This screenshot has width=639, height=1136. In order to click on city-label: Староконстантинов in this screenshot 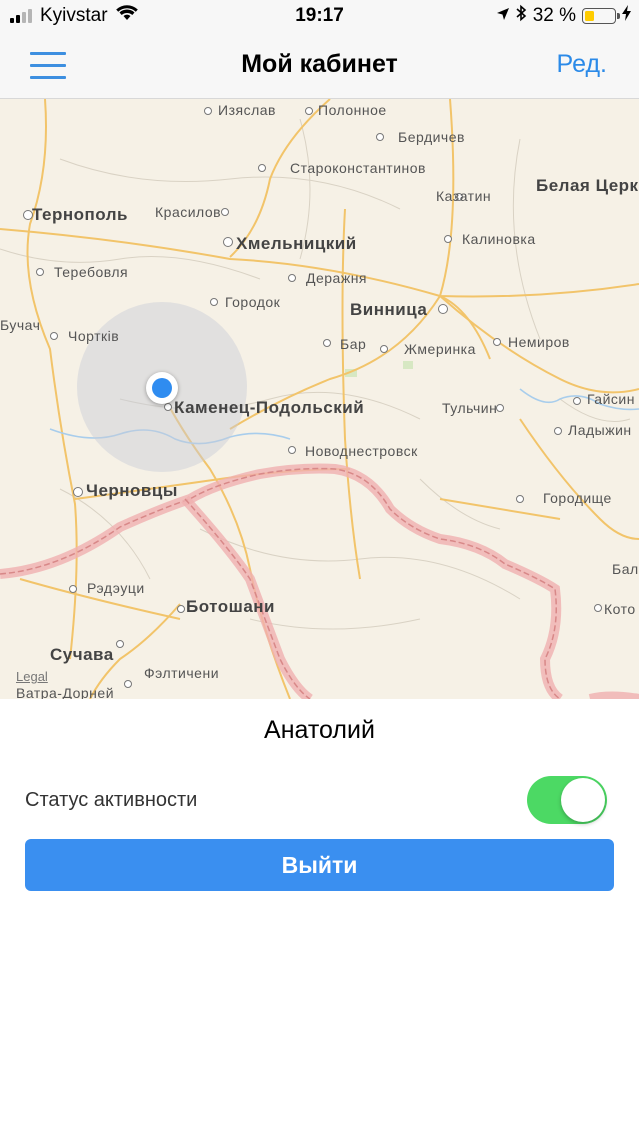, I will do `click(358, 168)`.